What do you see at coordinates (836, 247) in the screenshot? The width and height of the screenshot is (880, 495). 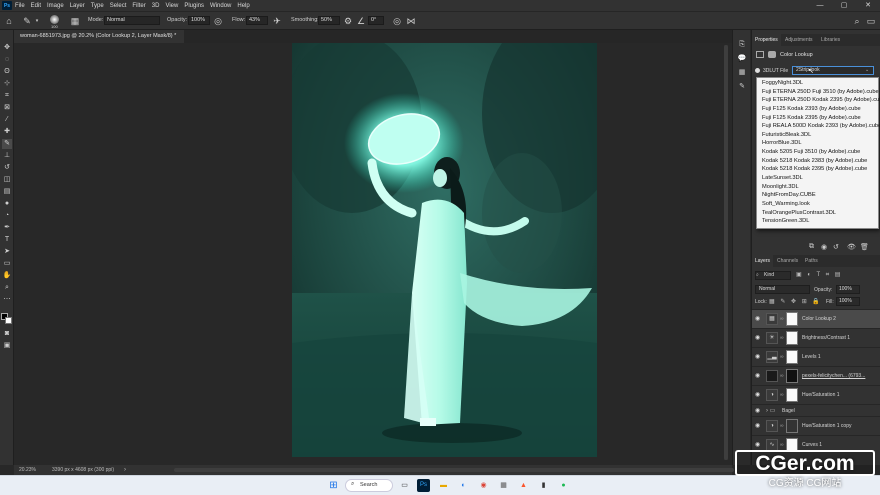 I see `reset-icon: ↺` at bounding box center [836, 247].